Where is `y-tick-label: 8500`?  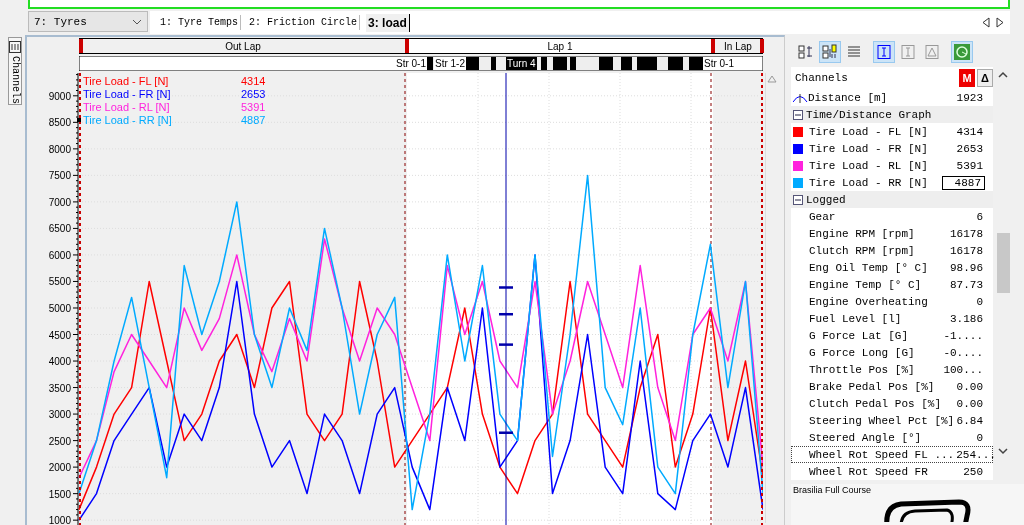
y-tick-label: 8500 is located at coordinates (59, 123).